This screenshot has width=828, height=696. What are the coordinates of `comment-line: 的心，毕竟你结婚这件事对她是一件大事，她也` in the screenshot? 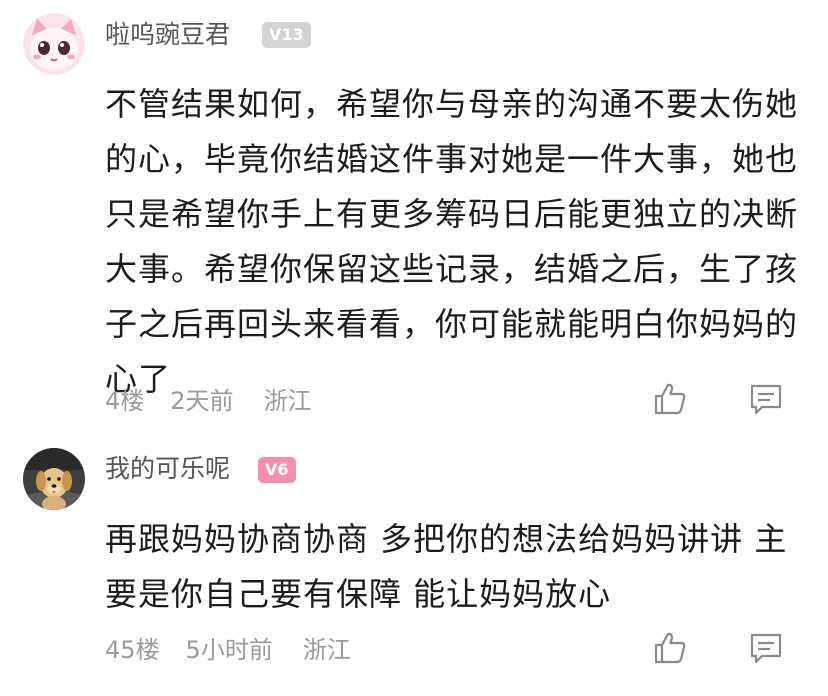 It's located at (452, 159).